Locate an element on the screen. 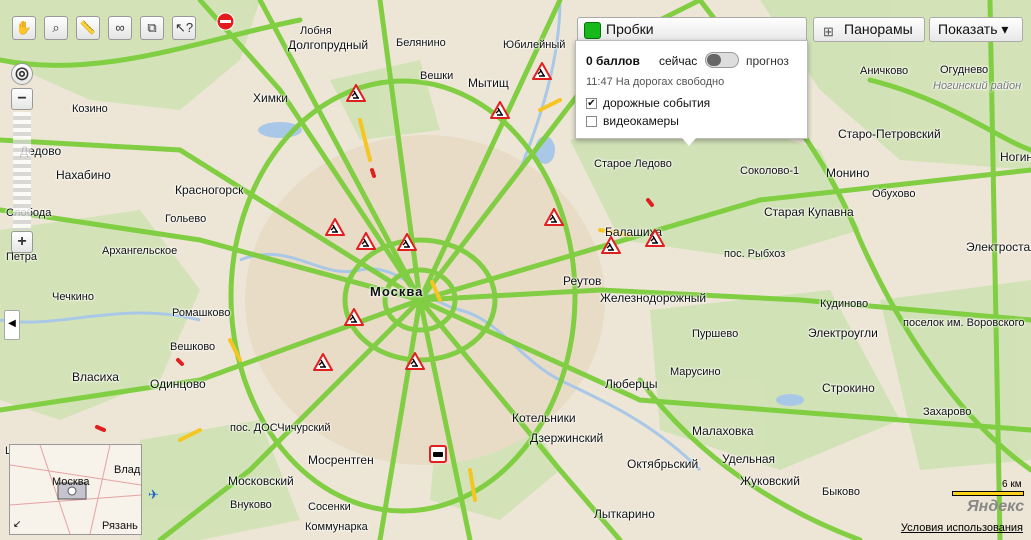 This screenshot has height=540, width=1031. cameras-checkbox is located at coordinates (591, 121).